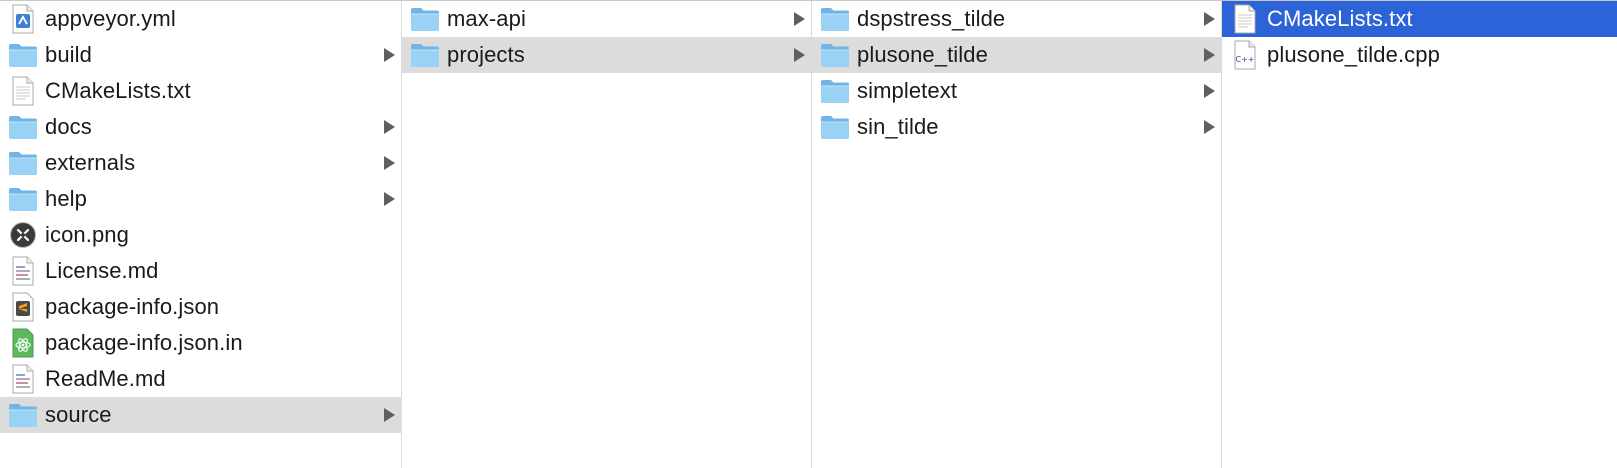 This screenshot has height=468, width=1617. I want to click on item-label: ReadMe.md, so click(105, 378).